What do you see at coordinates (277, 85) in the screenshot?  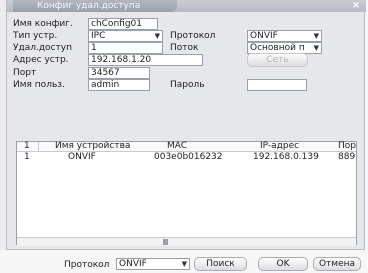 I see `password-input` at bounding box center [277, 85].